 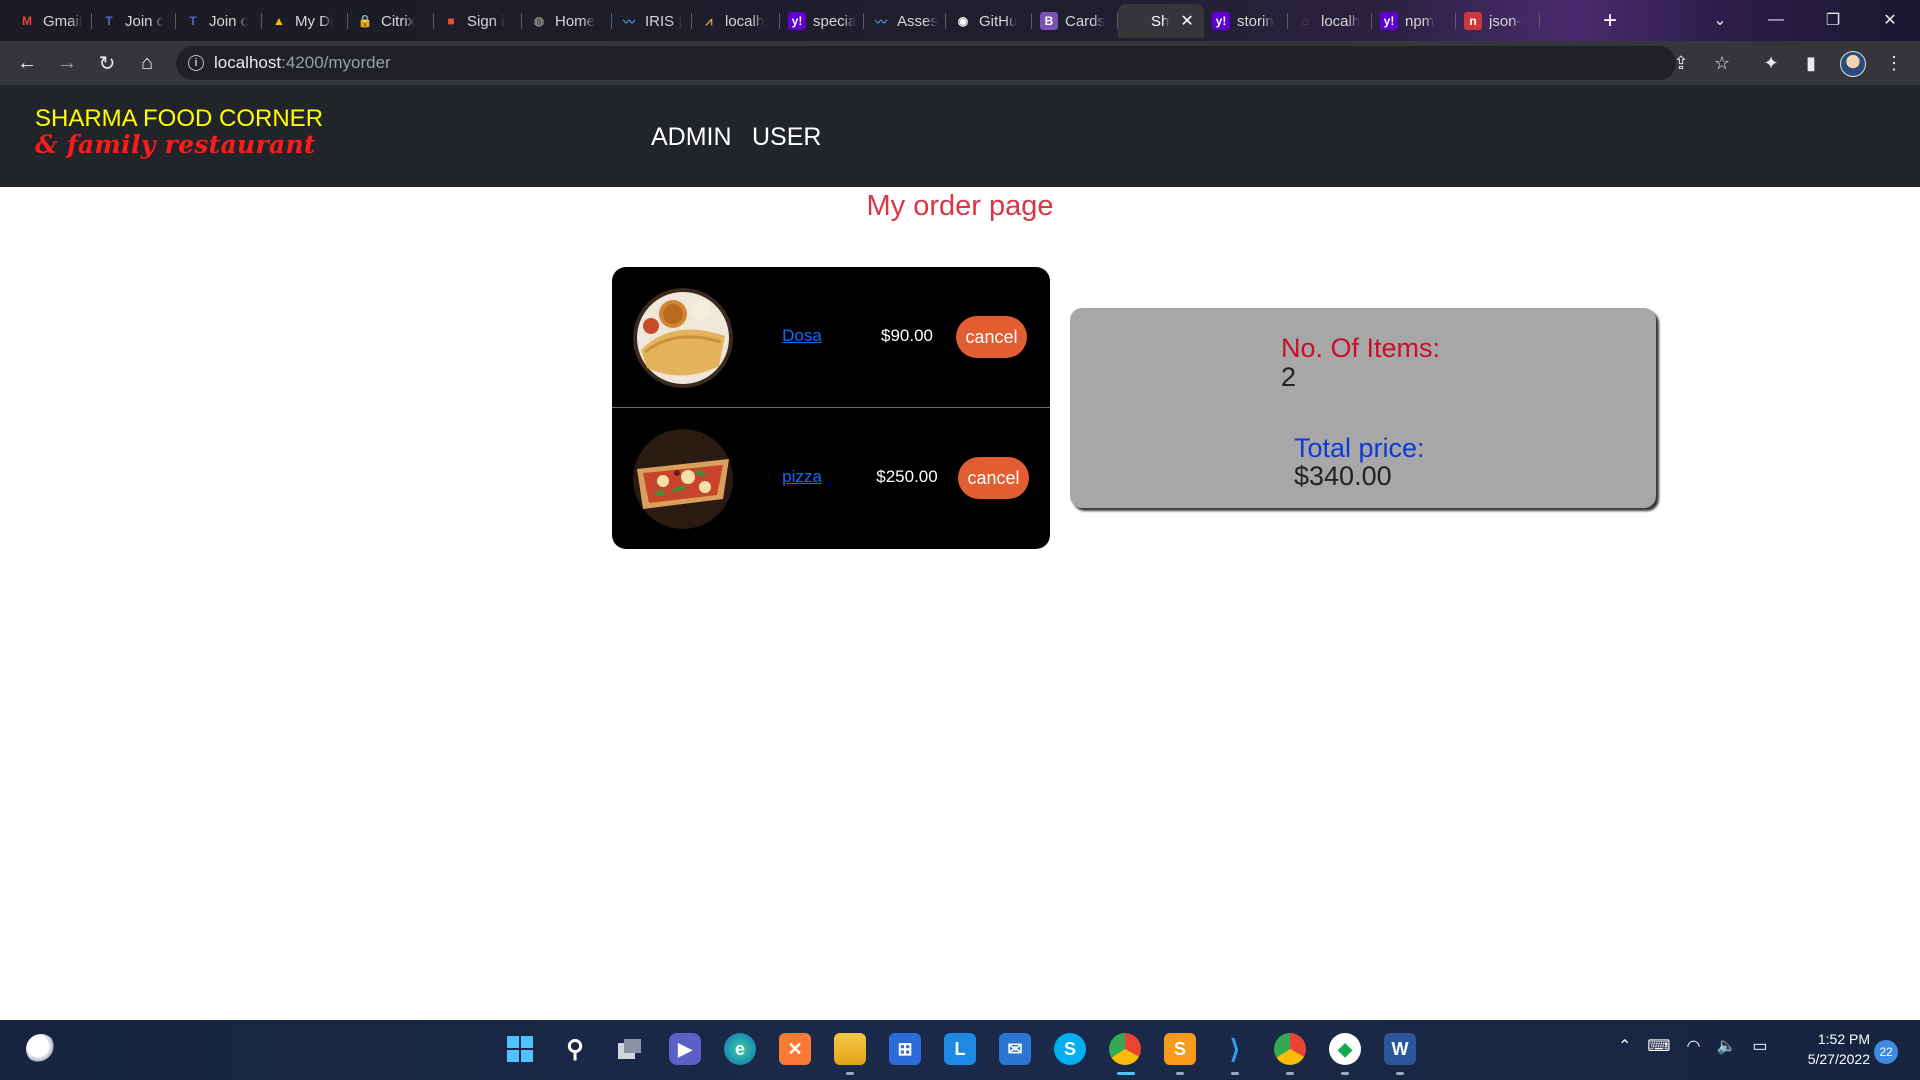 I want to click on browser-tab: y! specia, so click(x=822, y=21).